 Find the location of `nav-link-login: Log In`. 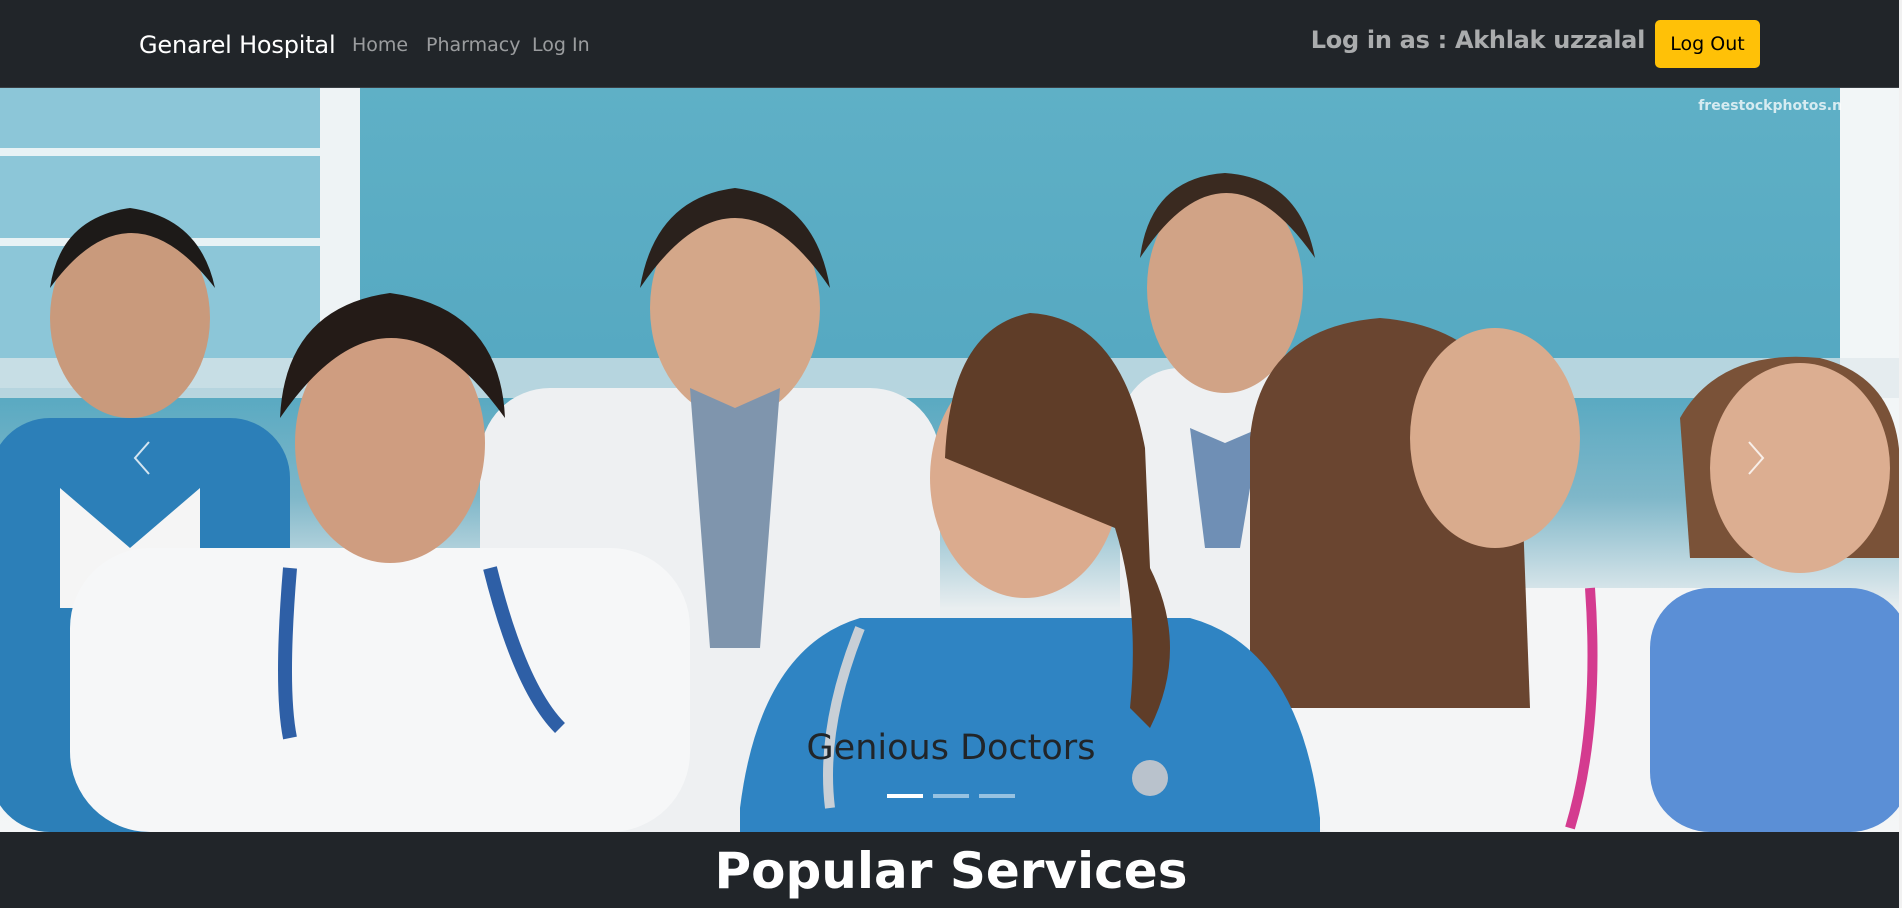

nav-link-login: Log In is located at coordinates (561, 45).